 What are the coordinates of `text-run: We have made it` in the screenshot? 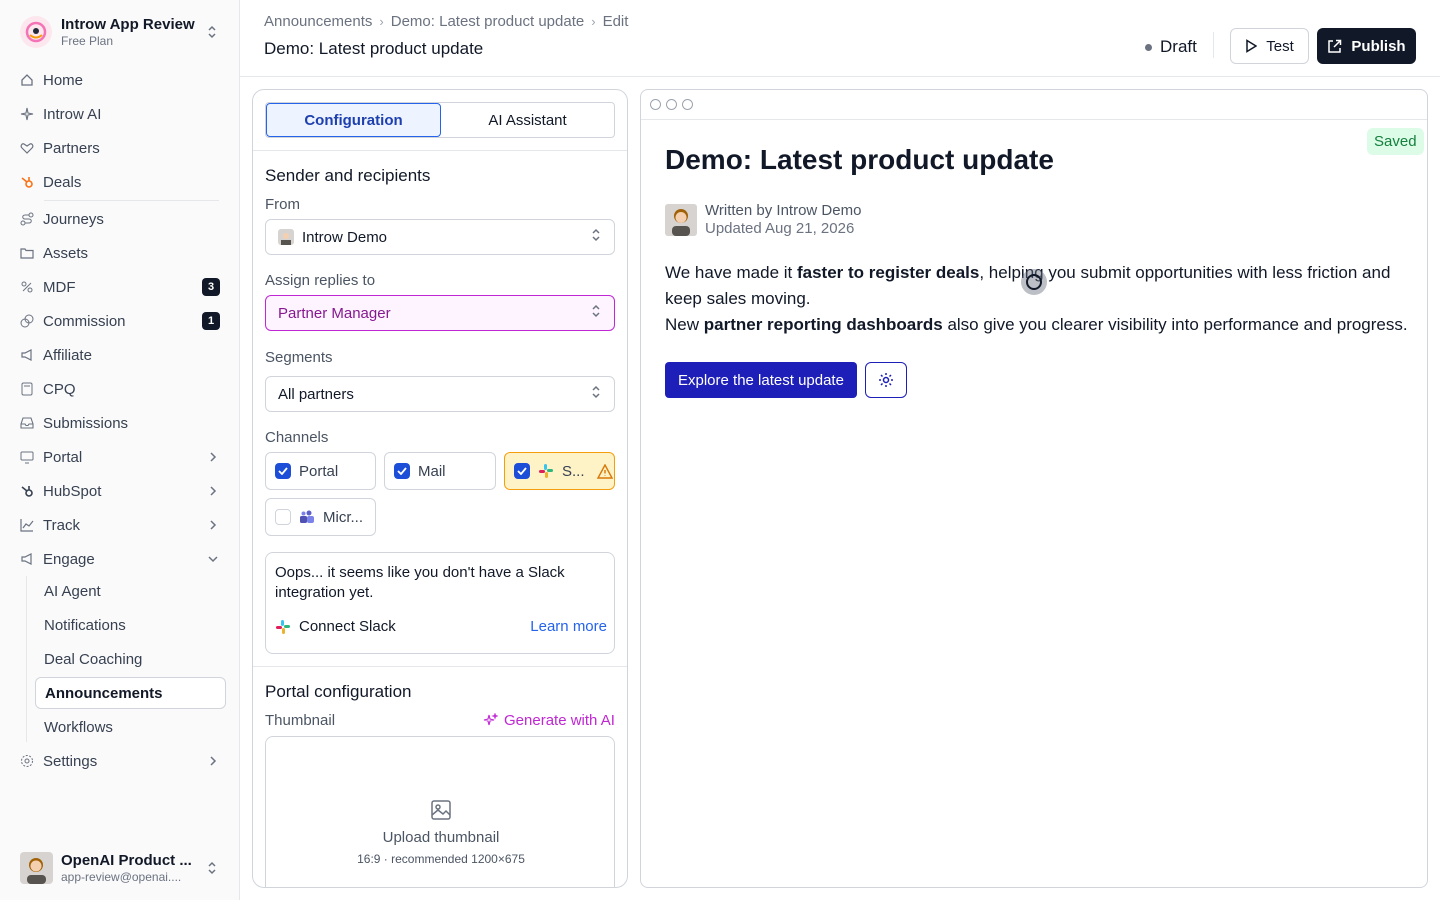 It's located at (731, 272).